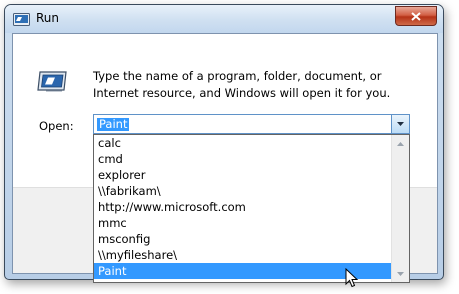 This screenshot has height=294, width=459. What do you see at coordinates (251, 124) in the screenshot?
I see `open-combobox: Paint` at bounding box center [251, 124].